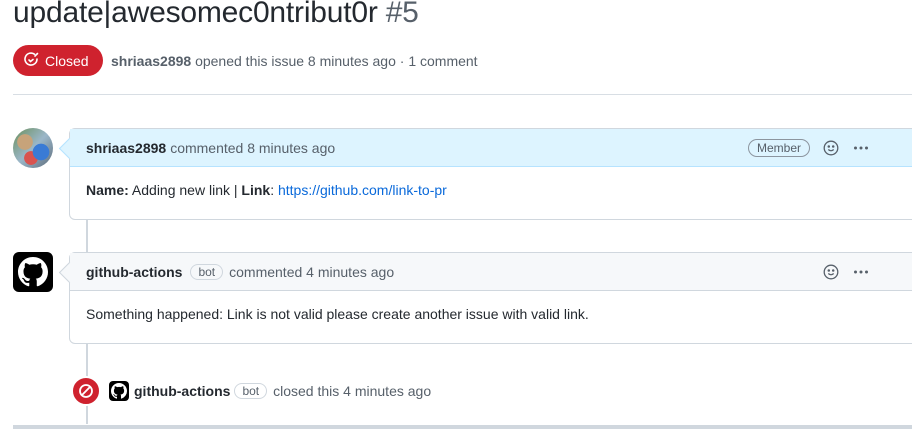 The height and width of the screenshot is (429, 912). I want to click on state-label: Closed, so click(67, 60).